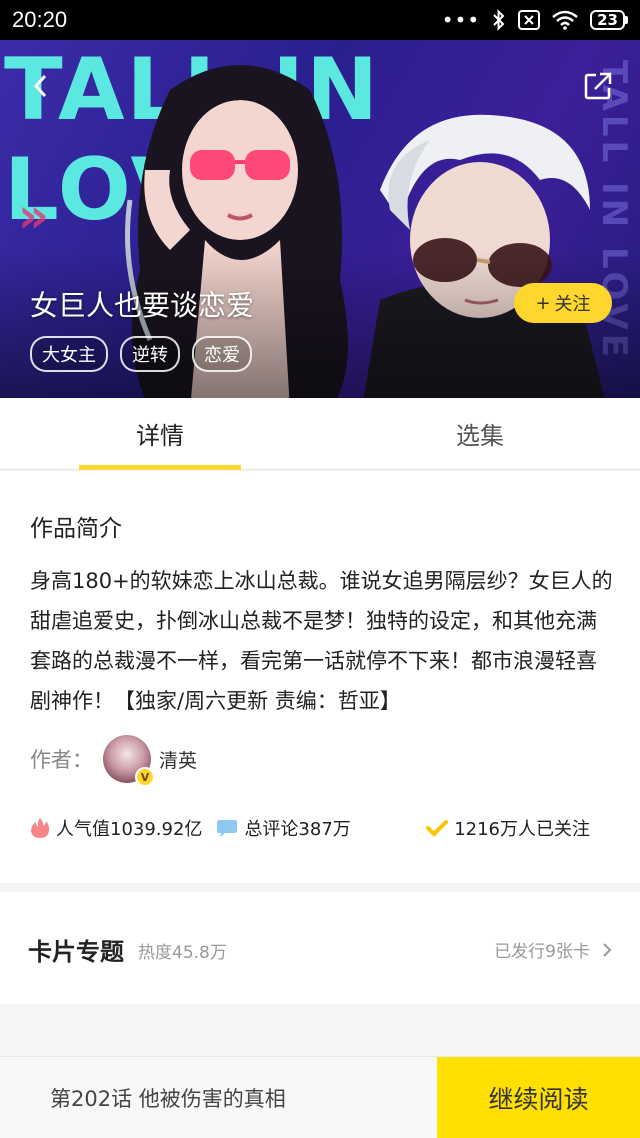  I want to click on checkmark-icon, so click(437, 828).